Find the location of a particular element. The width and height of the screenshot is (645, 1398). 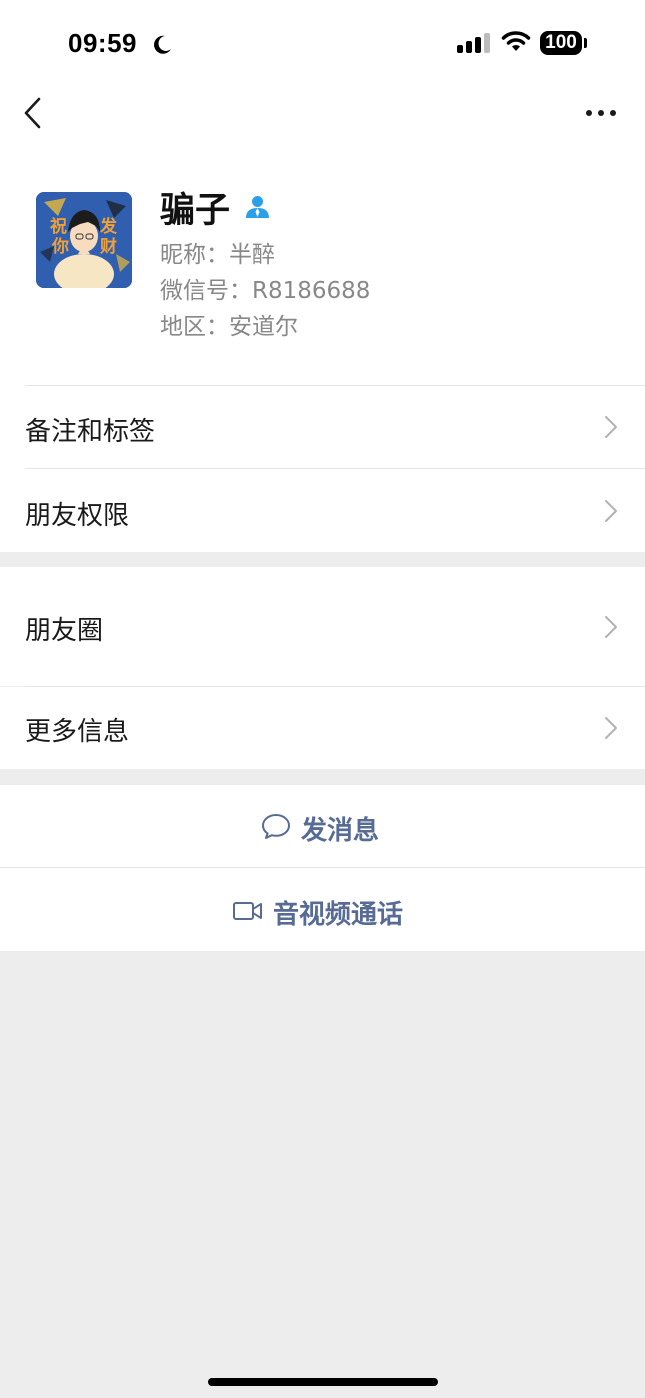

remarks-and-tags-row: 备注和标签 is located at coordinates (322, 427).